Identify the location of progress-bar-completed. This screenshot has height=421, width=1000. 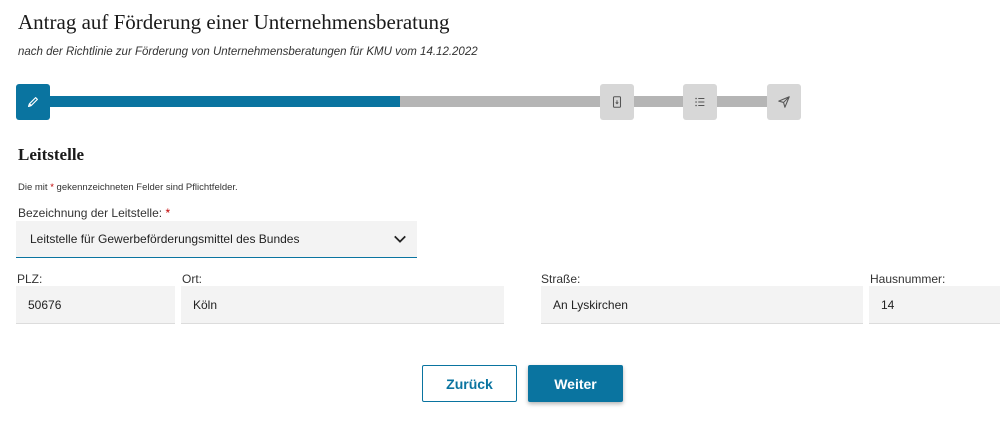
(225, 101).